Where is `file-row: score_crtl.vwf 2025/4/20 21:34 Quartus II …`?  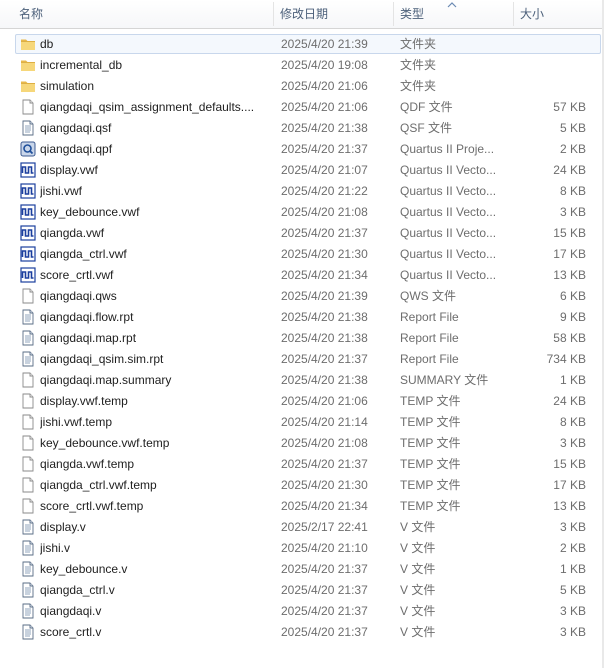
file-row: score_crtl.vwf 2025/4/20 21:34 Quartus II … is located at coordinates (302, 275).